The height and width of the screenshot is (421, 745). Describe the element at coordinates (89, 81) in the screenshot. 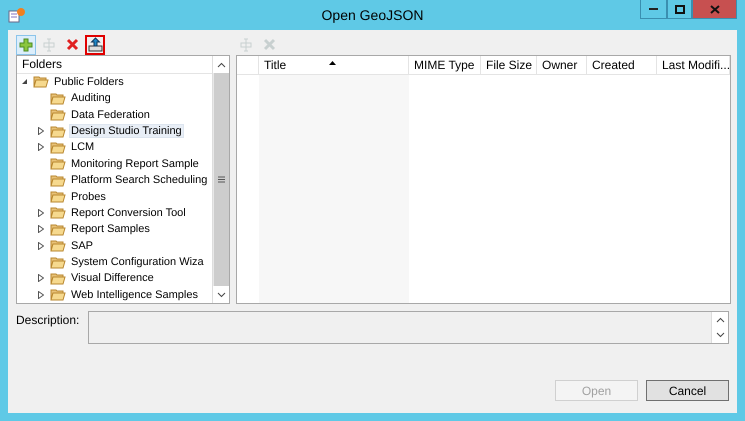

I see `folder-item: Public Folders` at that location.